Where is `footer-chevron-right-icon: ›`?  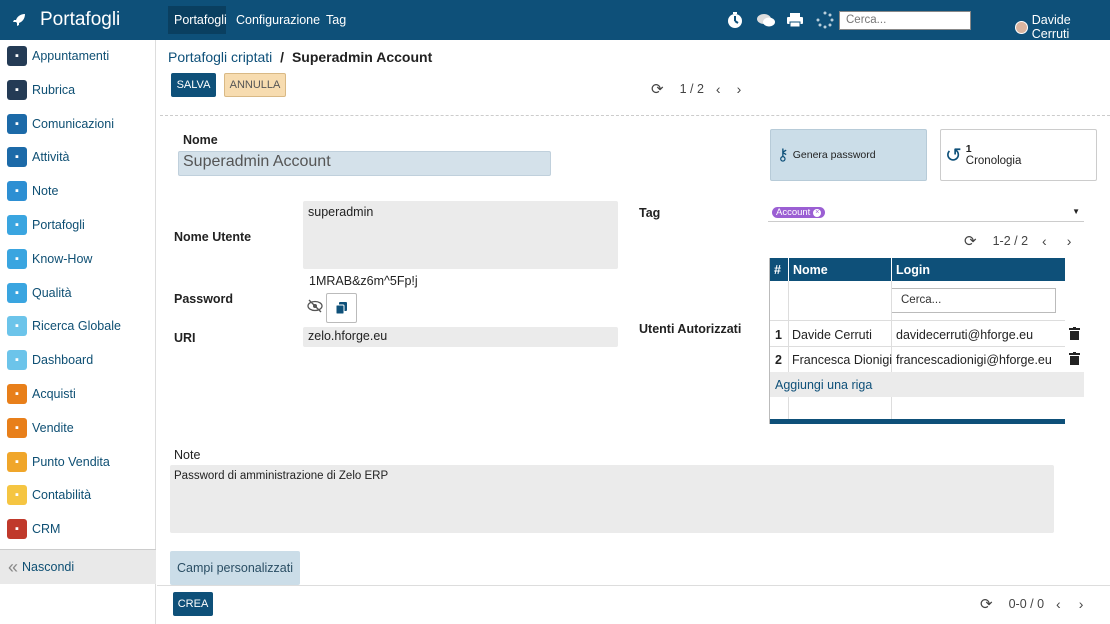
footer-chevron-right-icon: › is located at coordinates (1081, 604).